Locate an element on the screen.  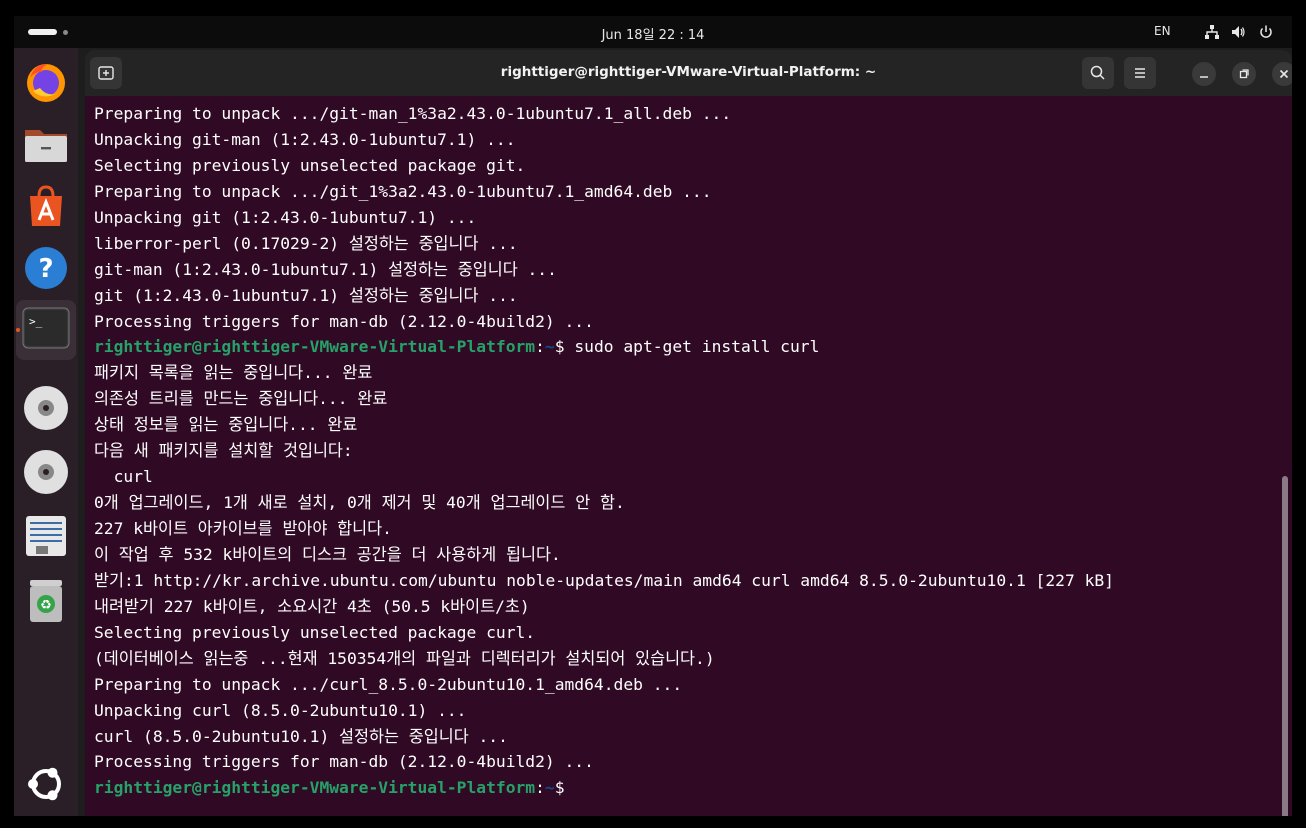
firefox-icon is located at coordinates (46, 83).